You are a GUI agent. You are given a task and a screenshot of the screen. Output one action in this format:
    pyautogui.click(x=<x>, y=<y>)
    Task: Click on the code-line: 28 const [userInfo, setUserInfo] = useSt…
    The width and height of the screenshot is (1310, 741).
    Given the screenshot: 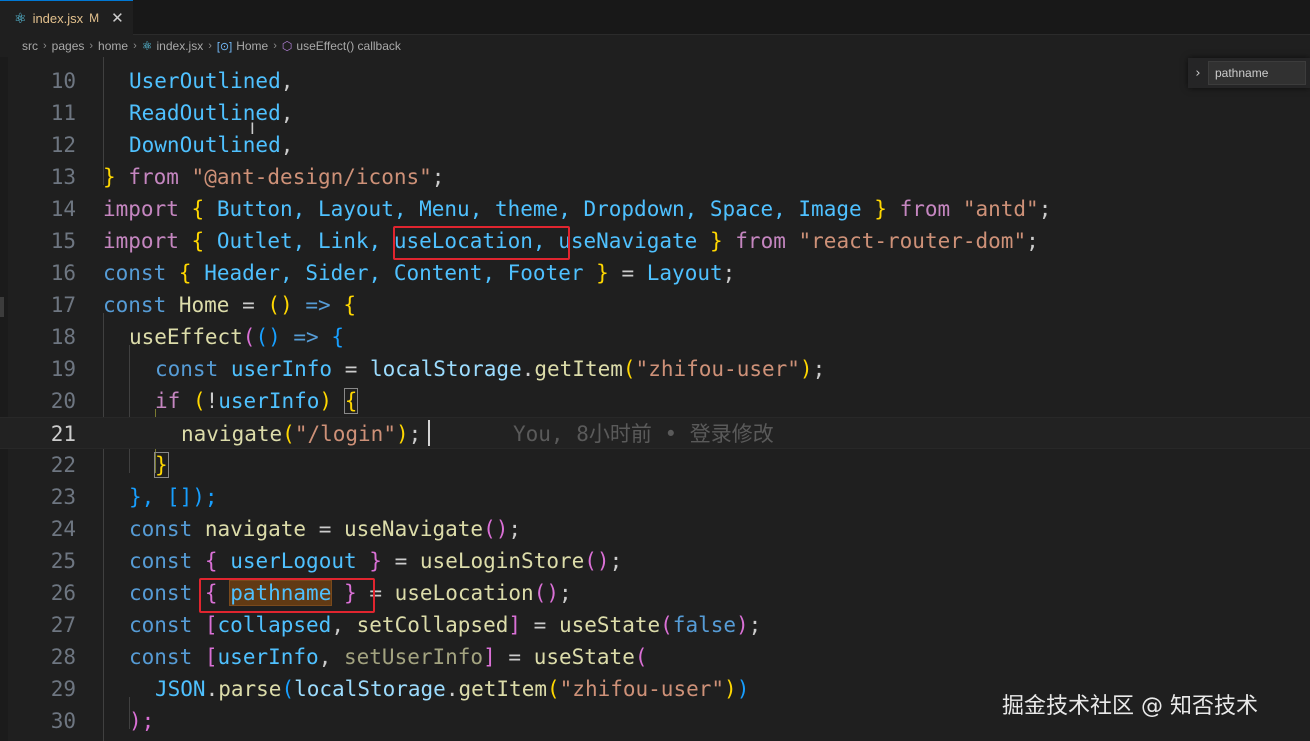 What is the action you would take?
    pyautogui.click(x=655, y=657)
    